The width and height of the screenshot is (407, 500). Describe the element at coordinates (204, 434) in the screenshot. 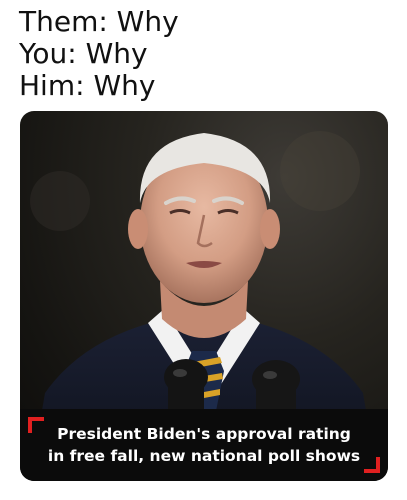

I see `headline-line-1: President Biden's approval rating` at that location.